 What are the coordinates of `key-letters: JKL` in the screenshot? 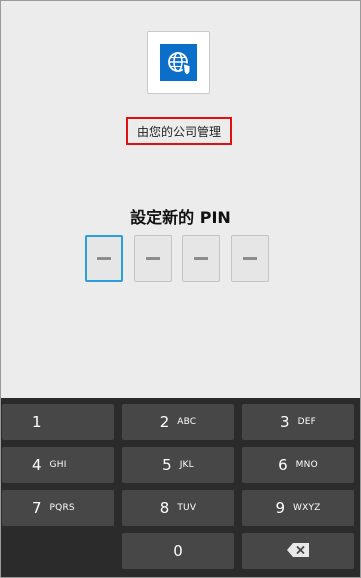 It's located at (186, 465).